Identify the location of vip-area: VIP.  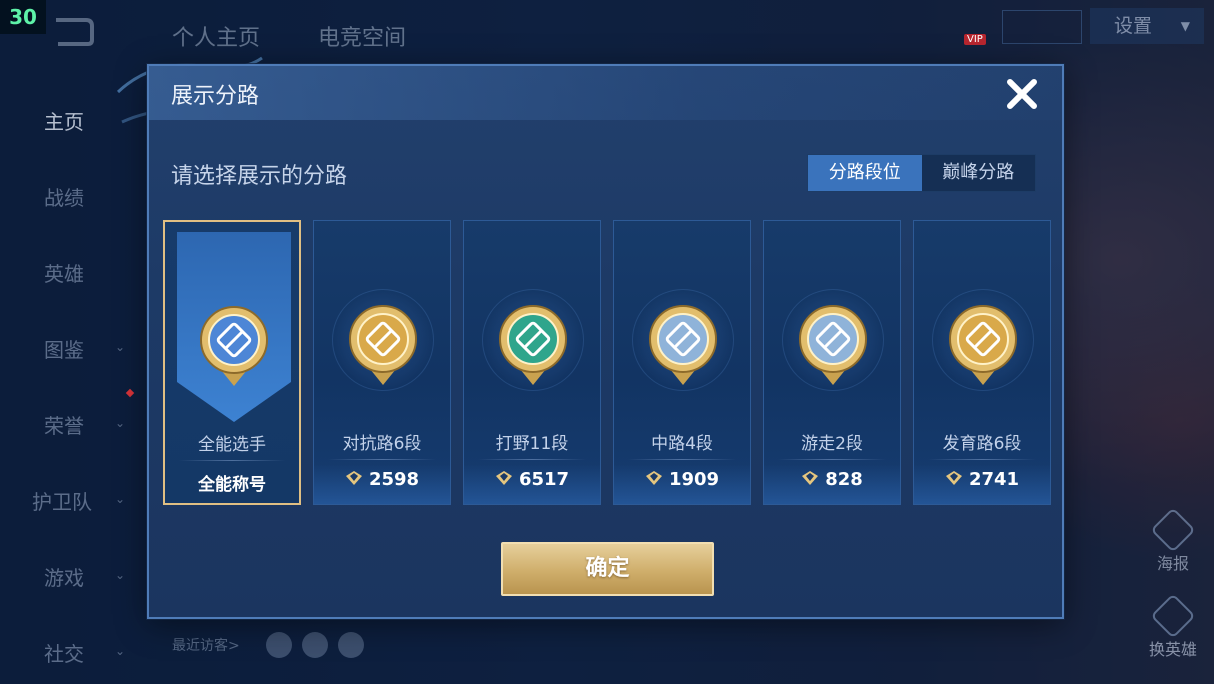
(1022, 26).